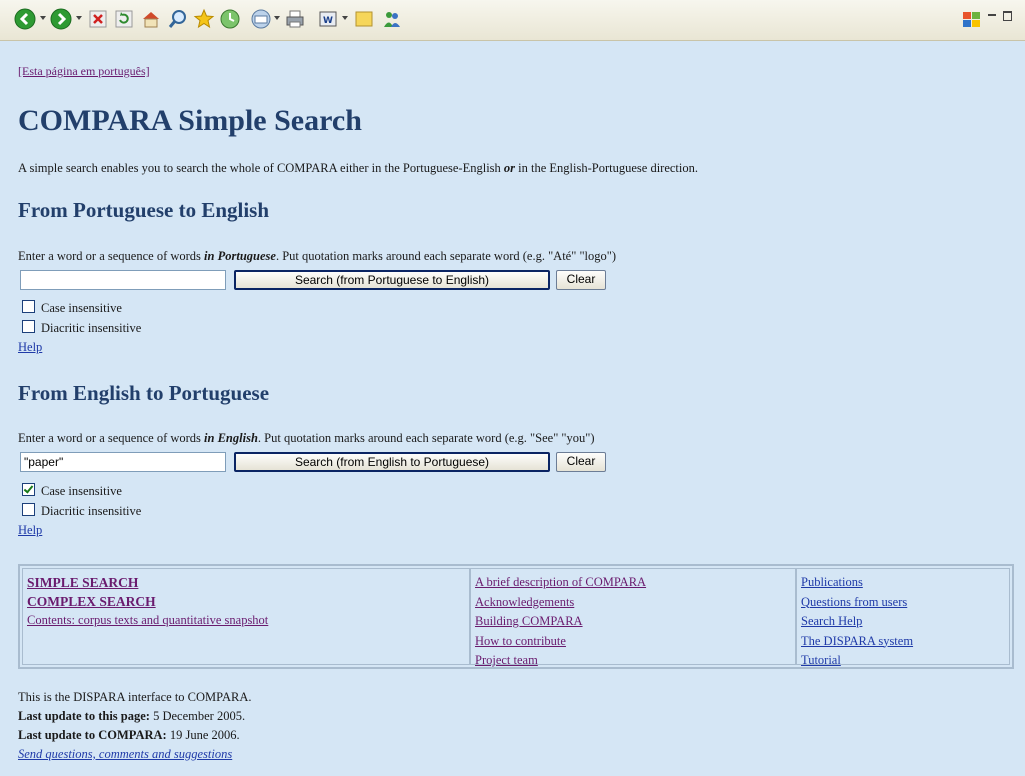 The width and height of the screenshot is (1025, 776). Describe the element at coordinates (392, 462) in the screenshot. I see `en-pt-search-button: Search (from English to Portuguese)` at that location.